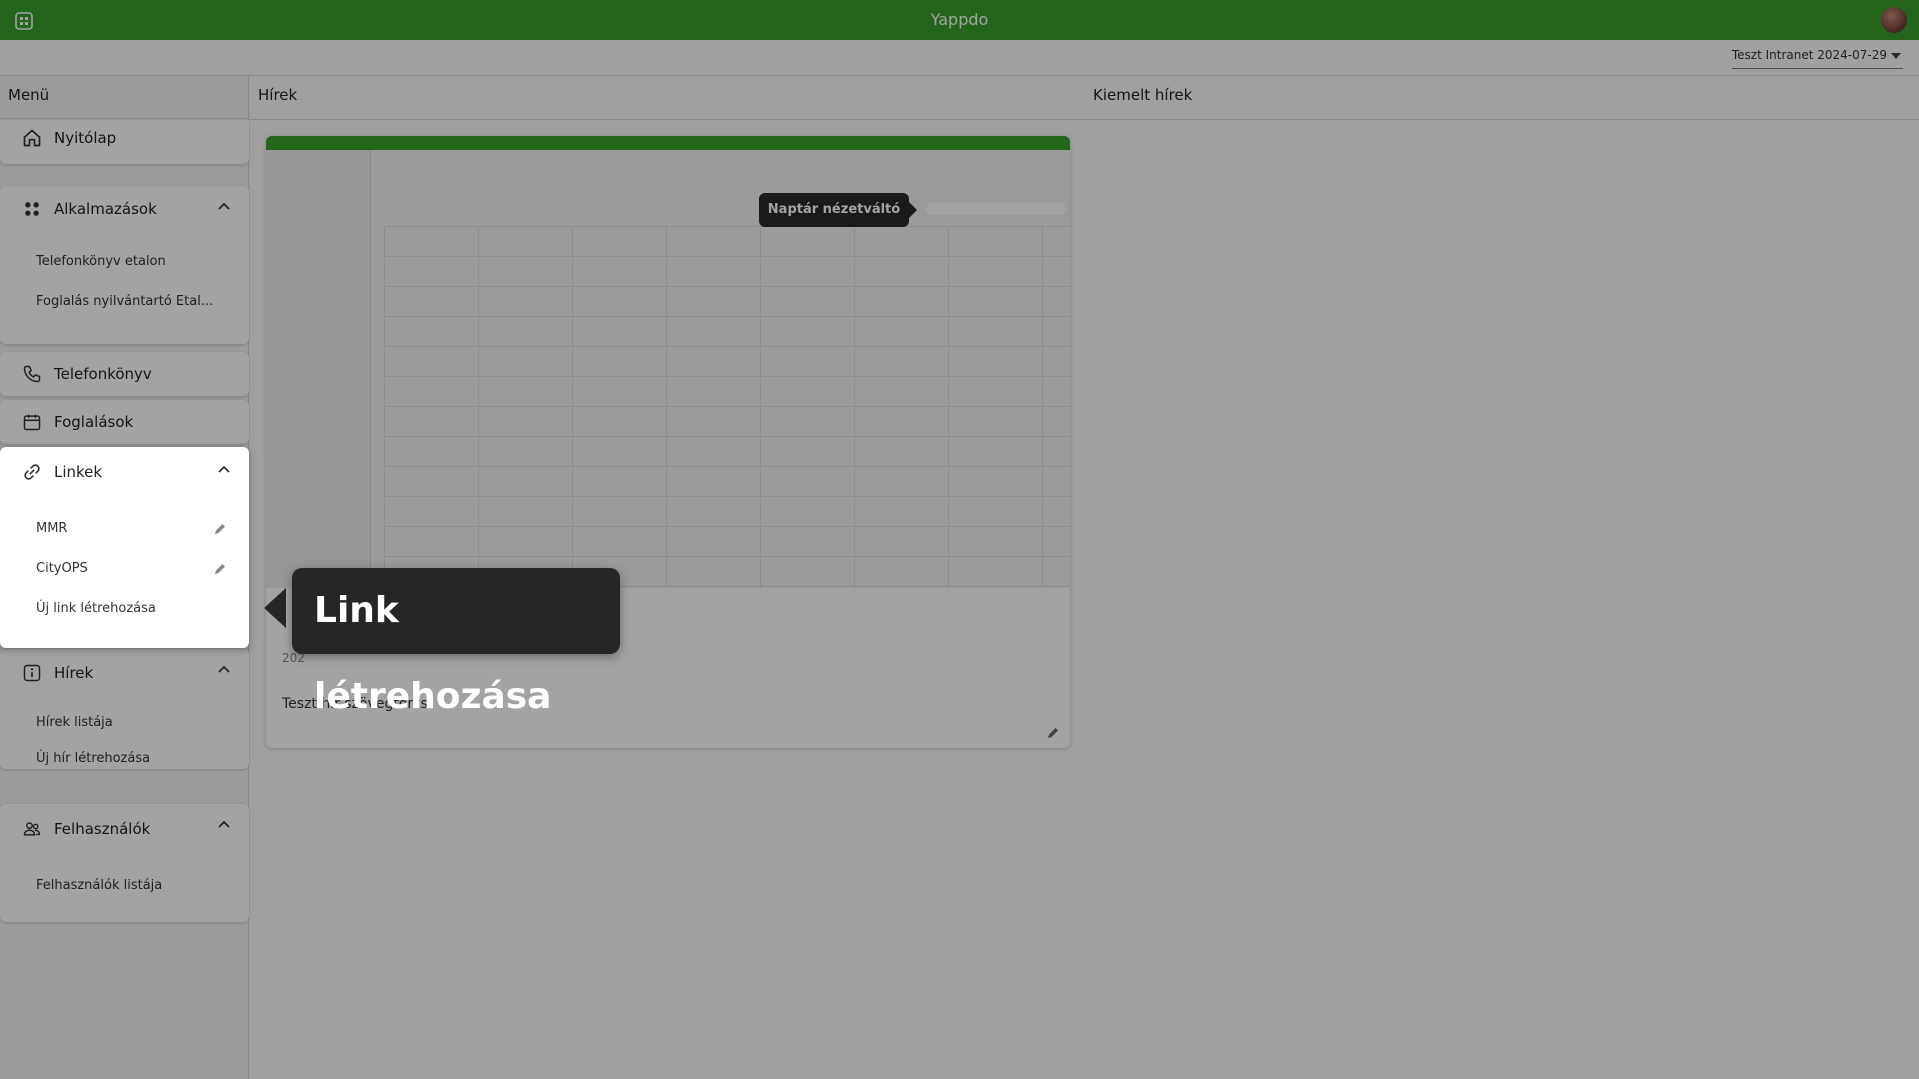 The width and height of the screenshot is (1919, 1079). What do you see at coordinates (834, 210) in the screenshot?
I see `screenshot-tooltip: Naptár nézetváltó` at bounding box center [834, 210].